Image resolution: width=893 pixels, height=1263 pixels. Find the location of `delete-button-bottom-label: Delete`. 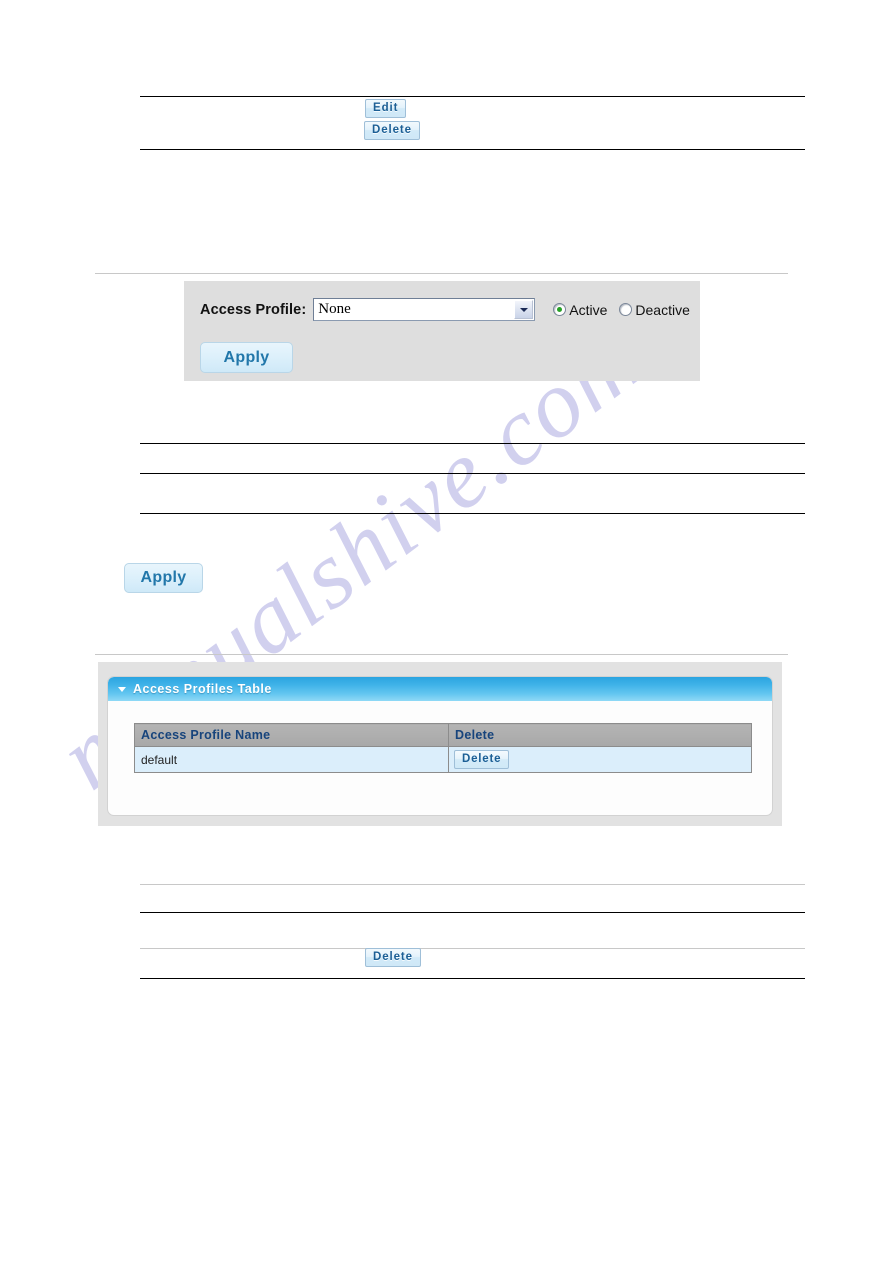

delete-button-bottom-label: Delete is located at coordinates (393, 956).